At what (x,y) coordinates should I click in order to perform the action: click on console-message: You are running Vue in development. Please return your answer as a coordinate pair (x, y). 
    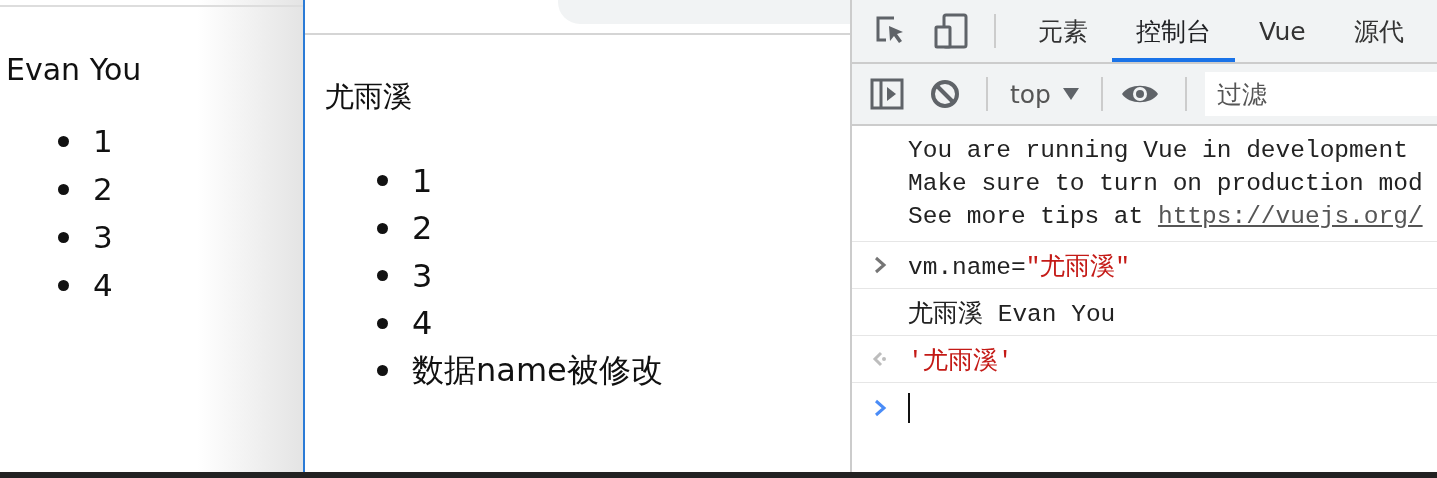
    Looking at the image, I should click on (1158, 151).